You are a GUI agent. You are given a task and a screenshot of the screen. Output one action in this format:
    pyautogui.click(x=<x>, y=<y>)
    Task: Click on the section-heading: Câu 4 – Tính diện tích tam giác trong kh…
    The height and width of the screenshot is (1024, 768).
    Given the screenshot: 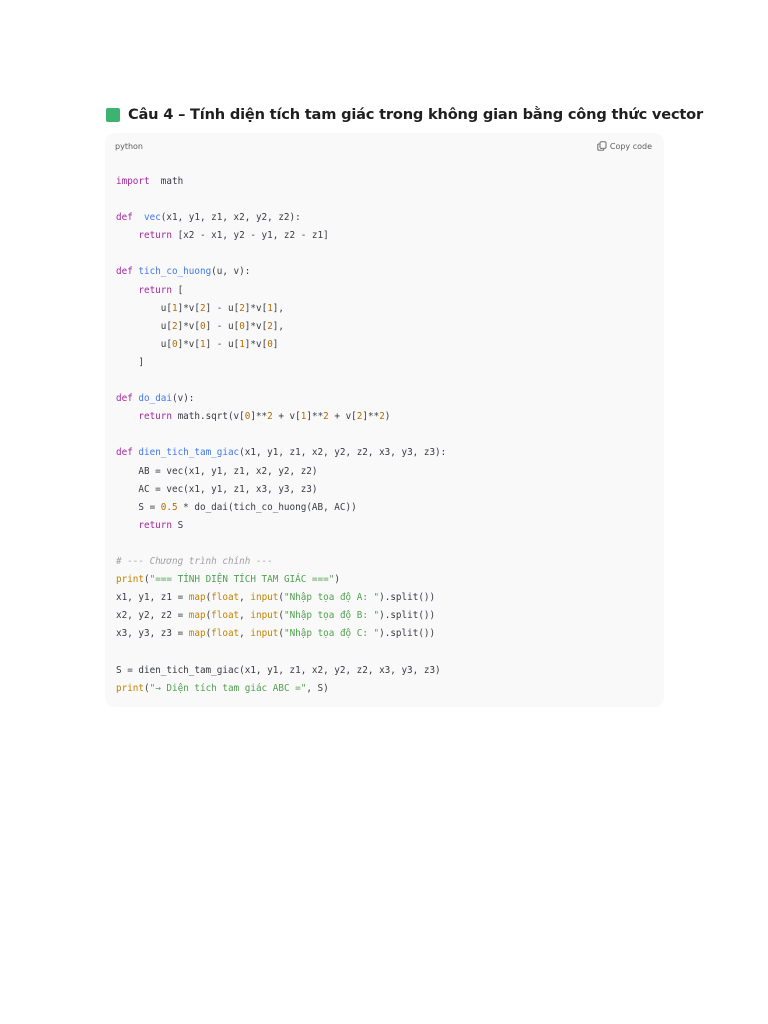 What is the action you would take?
    pyautogui.click(x=404, y=114)
    